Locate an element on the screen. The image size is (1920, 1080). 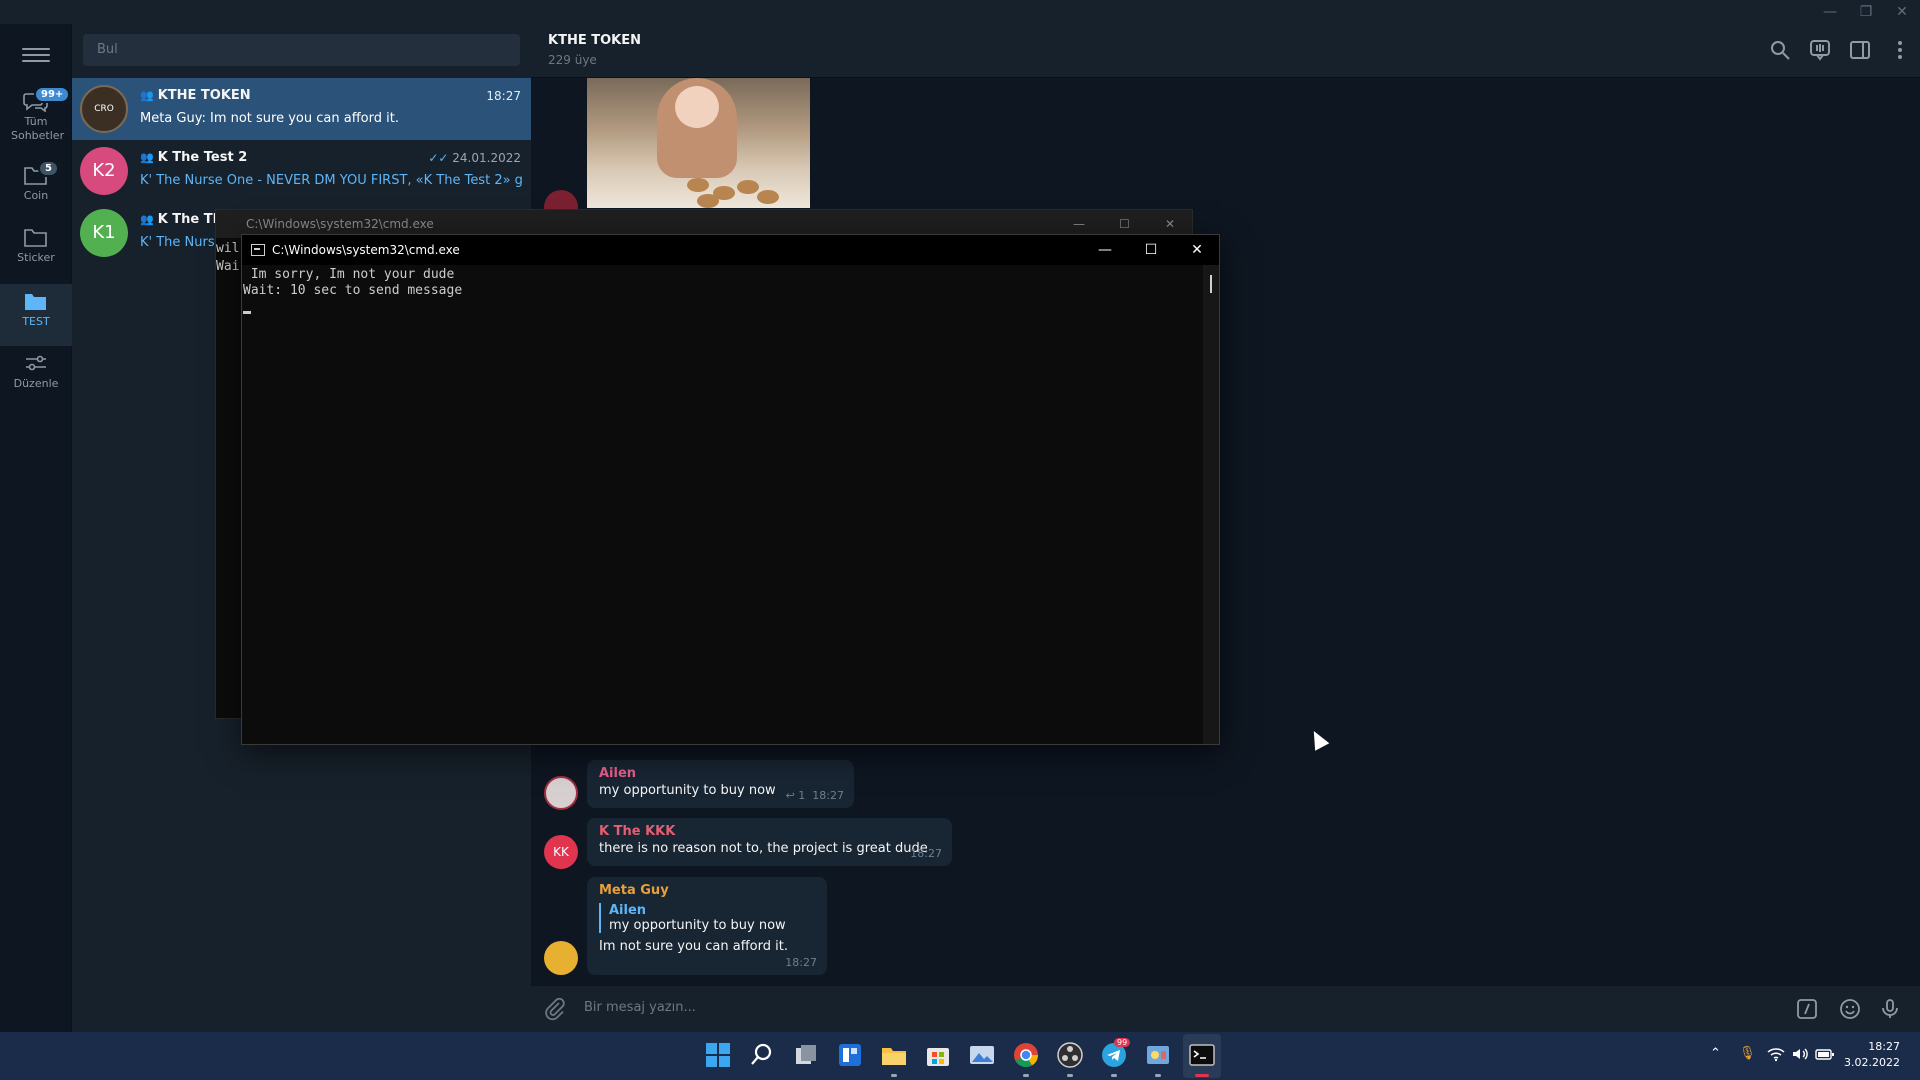
console-line: Im sorry, Im not your dude is located at coordinates (349, 274).